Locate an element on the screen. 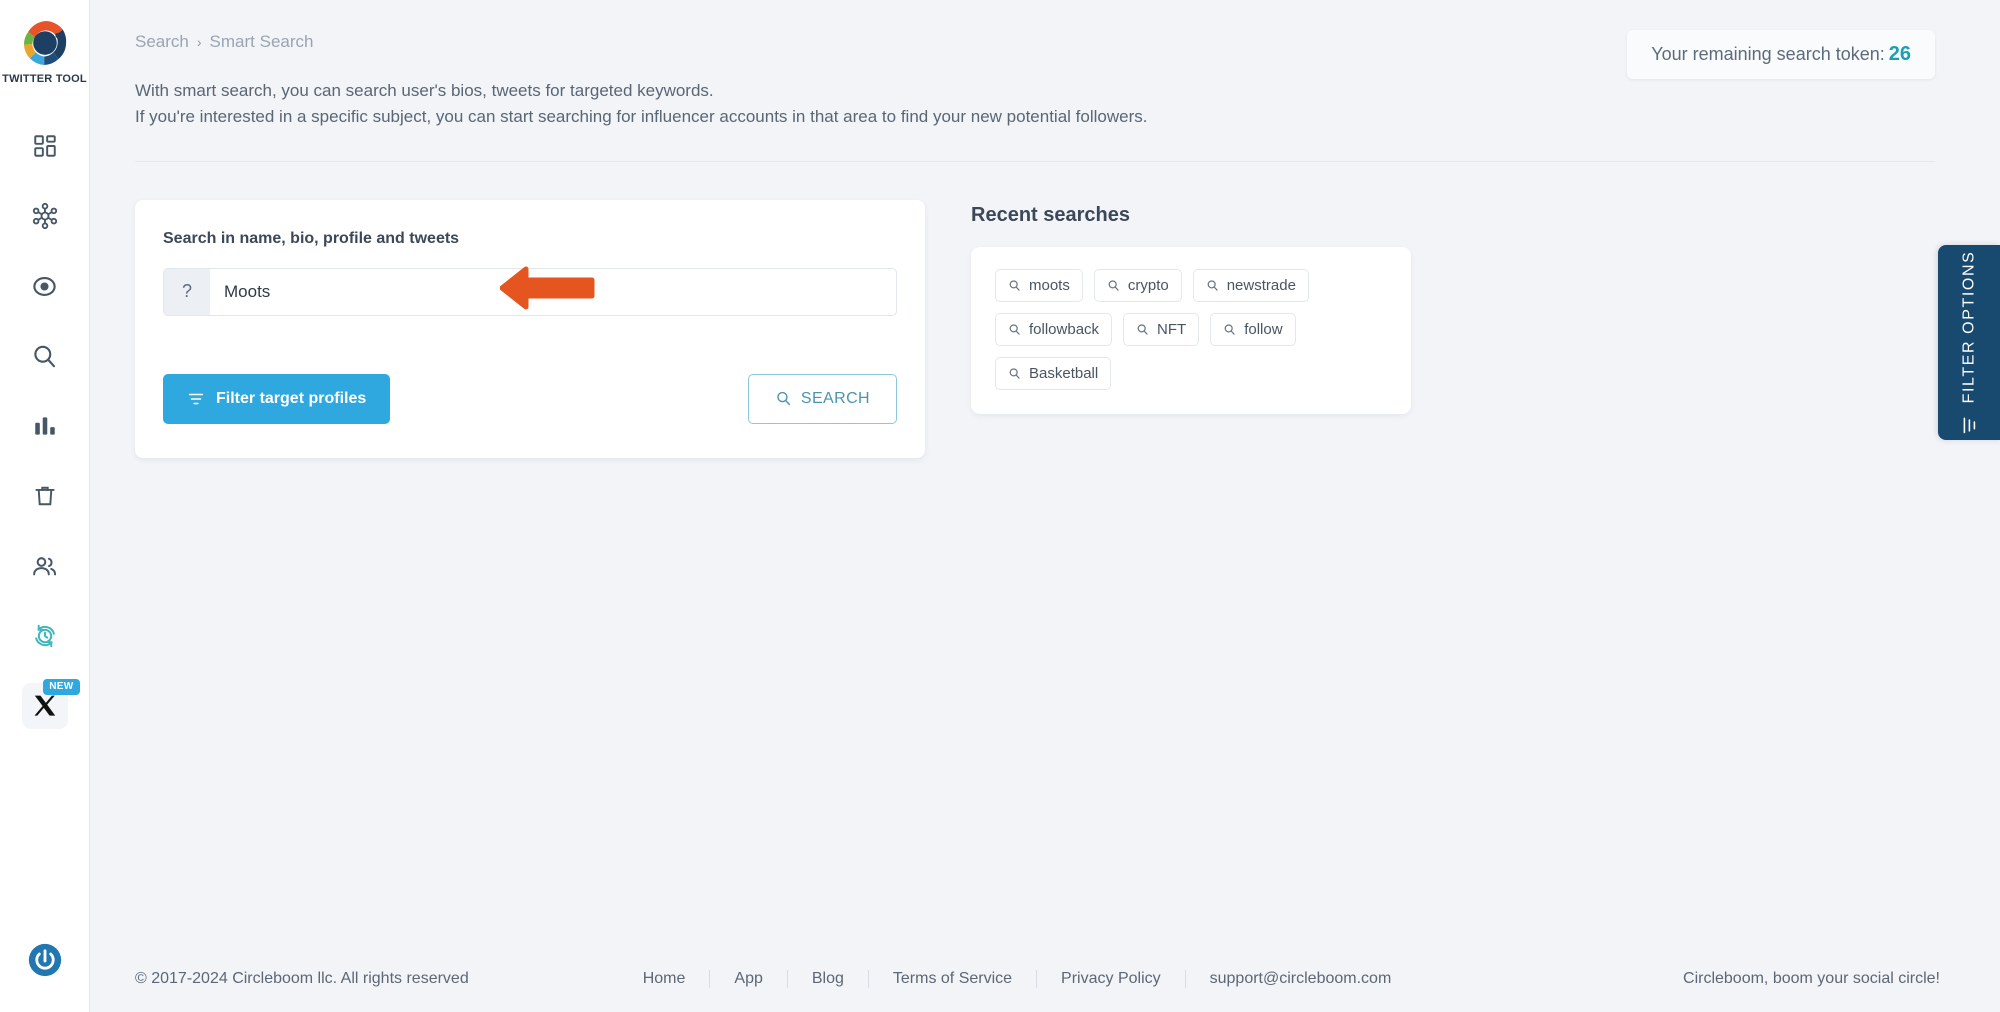  new-badge: NEW is located at coordinates (61, 687).